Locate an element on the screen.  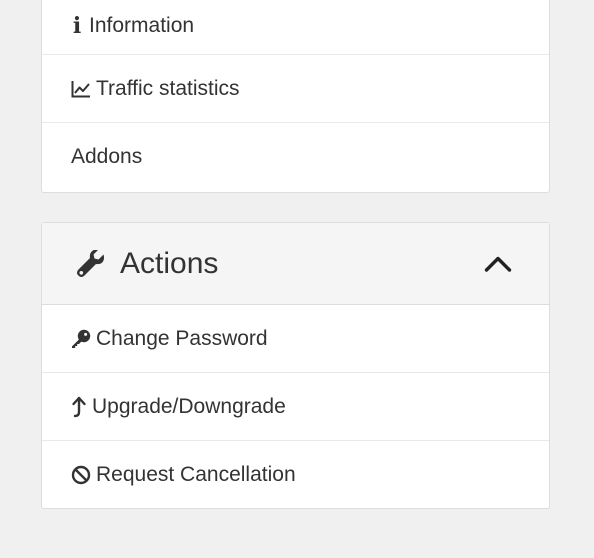
action-upgrade-downgrade: Upgrade/Downgrade is located at coordinates (295, 407).